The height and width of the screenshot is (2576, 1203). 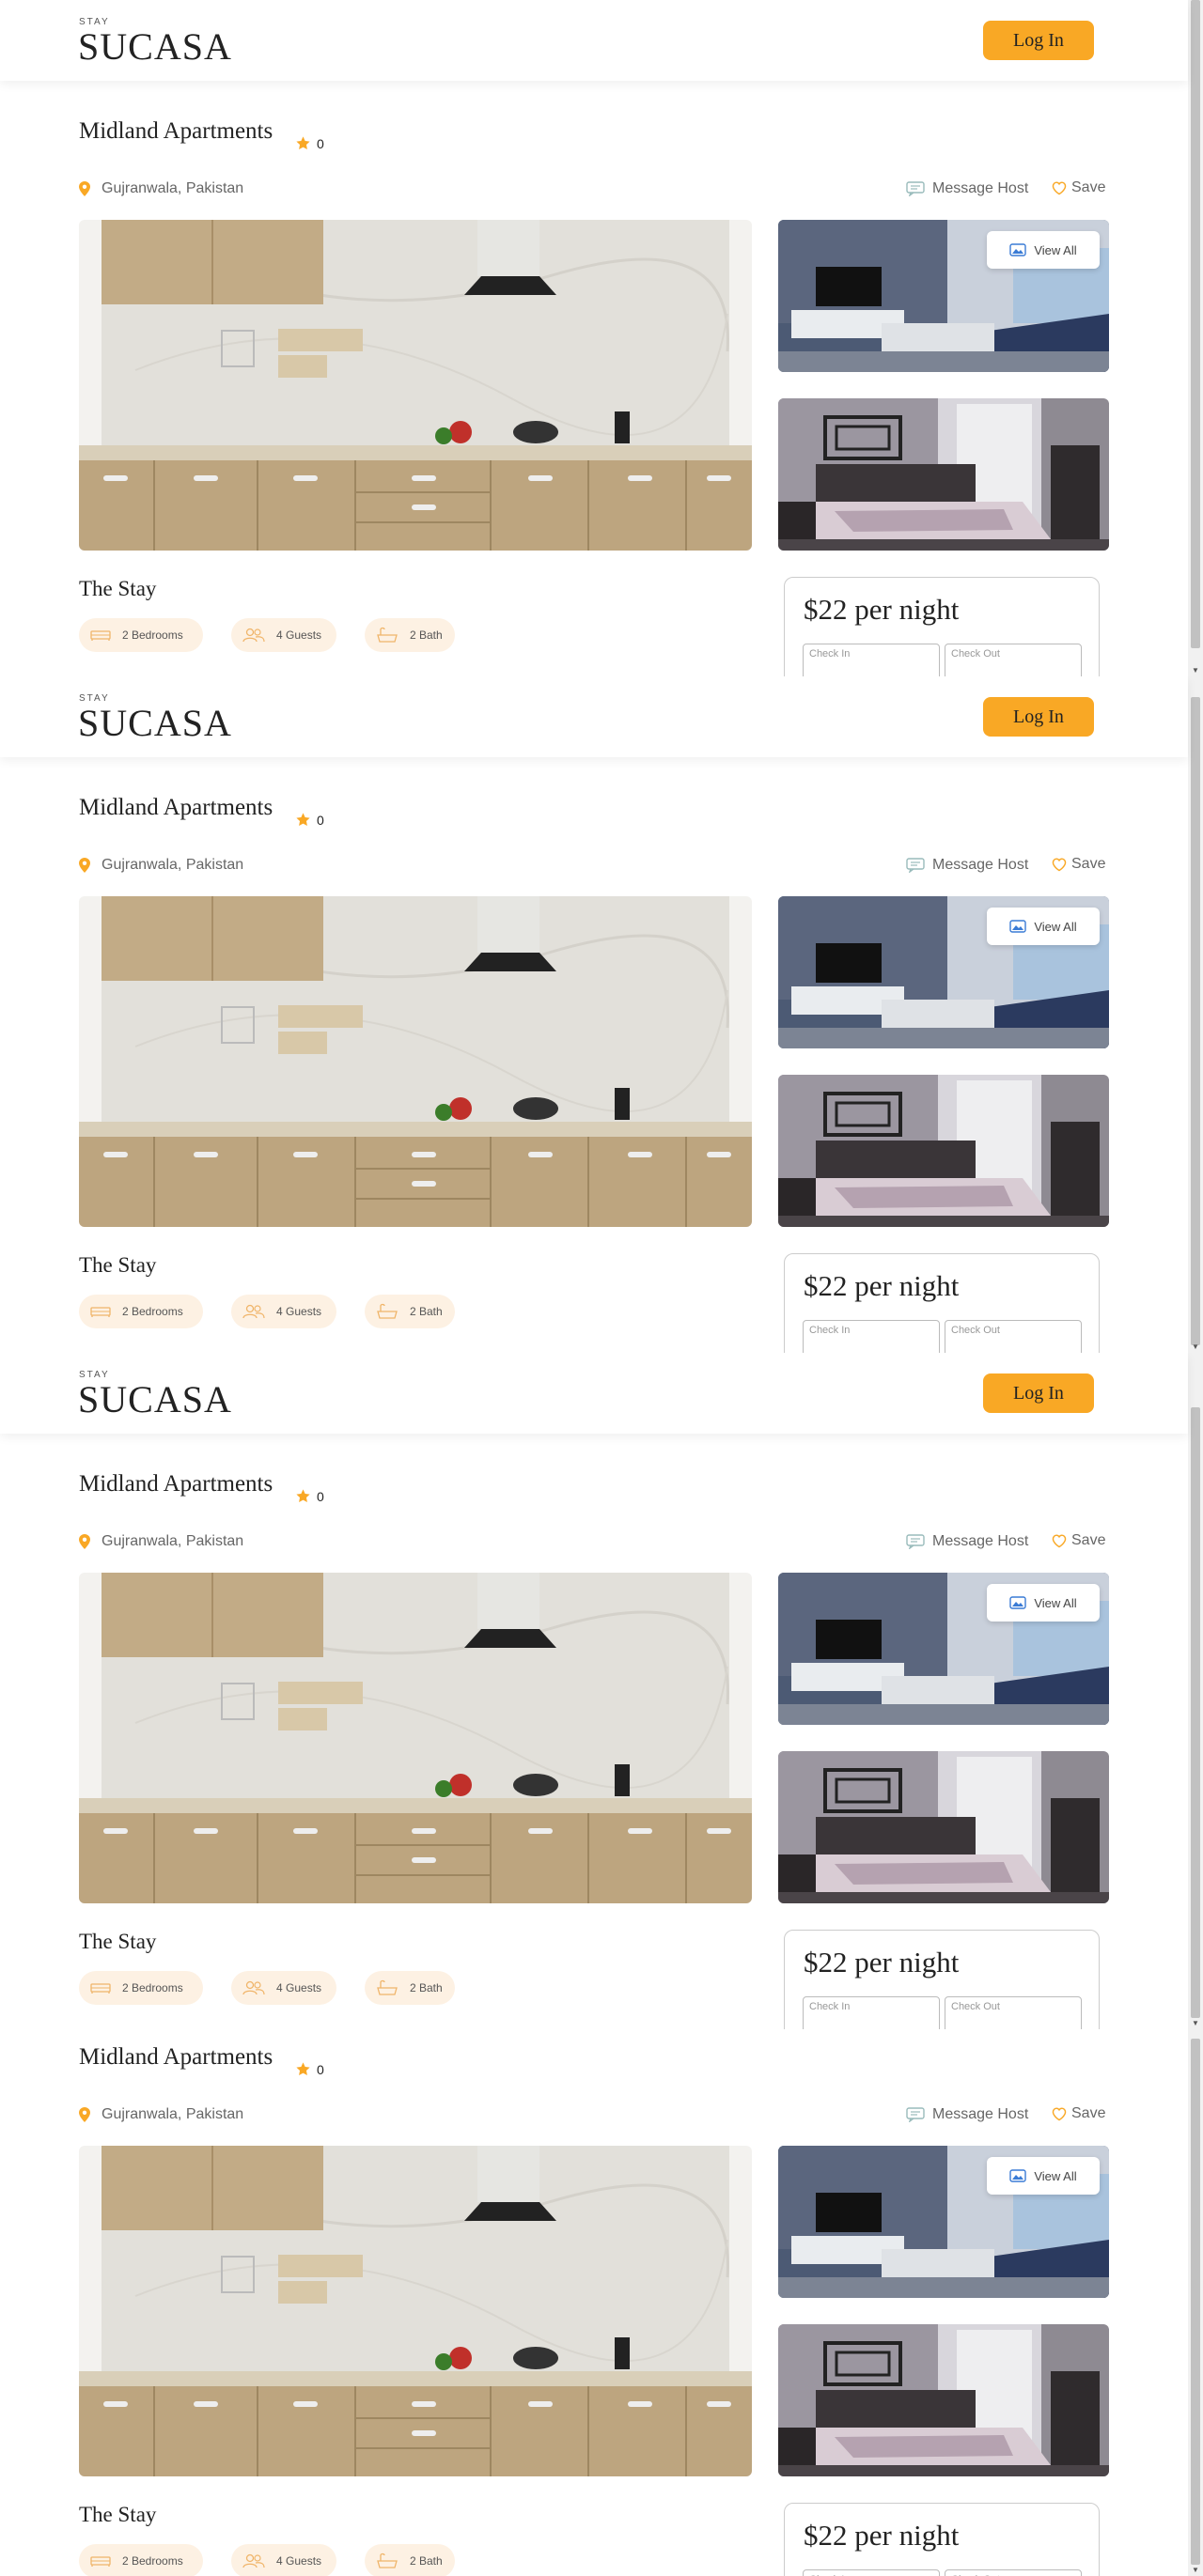 I want to click on rating: 0, so click(x=309, y=1496).